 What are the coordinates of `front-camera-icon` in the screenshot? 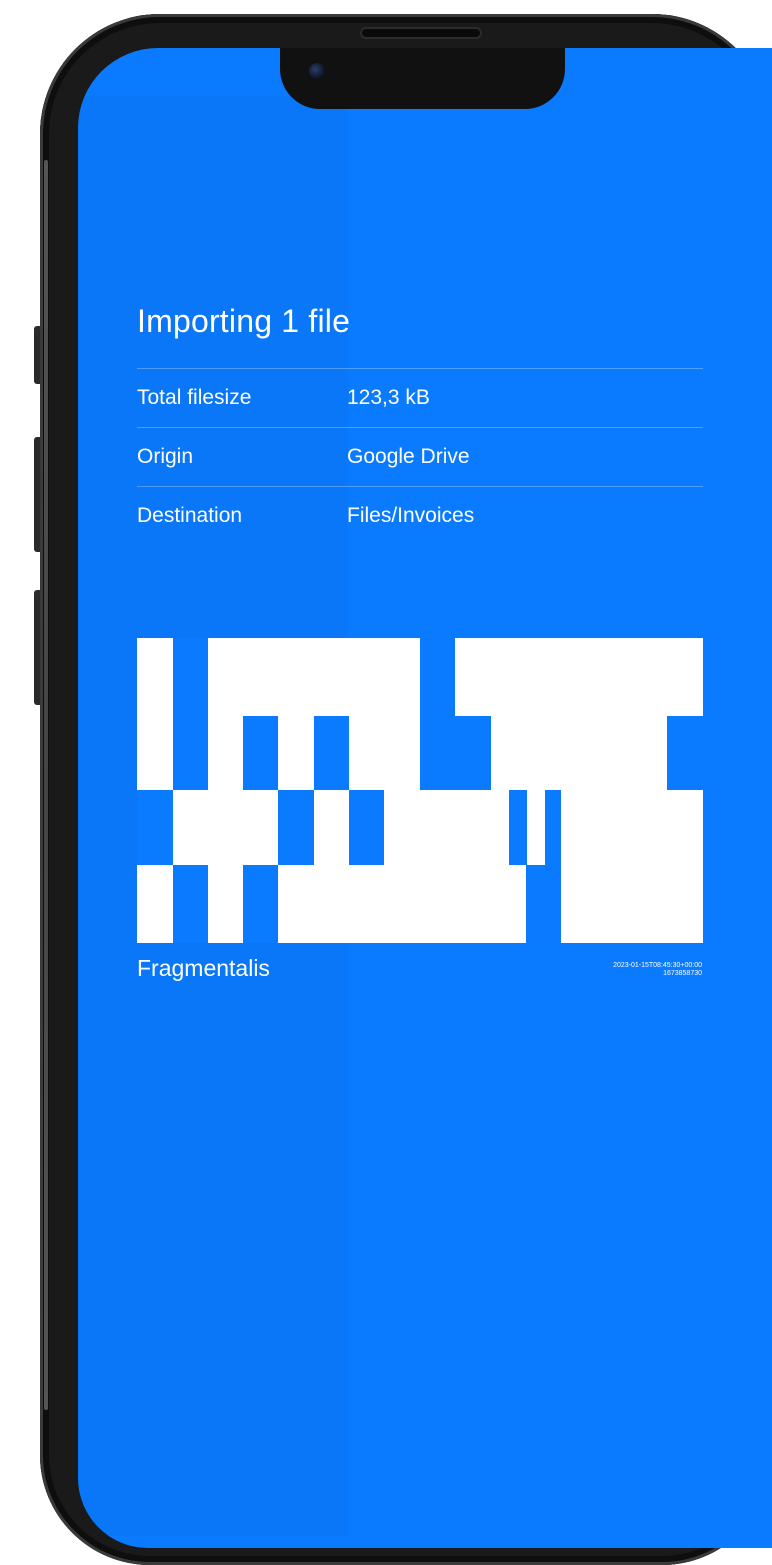 It's located at (317, 71).